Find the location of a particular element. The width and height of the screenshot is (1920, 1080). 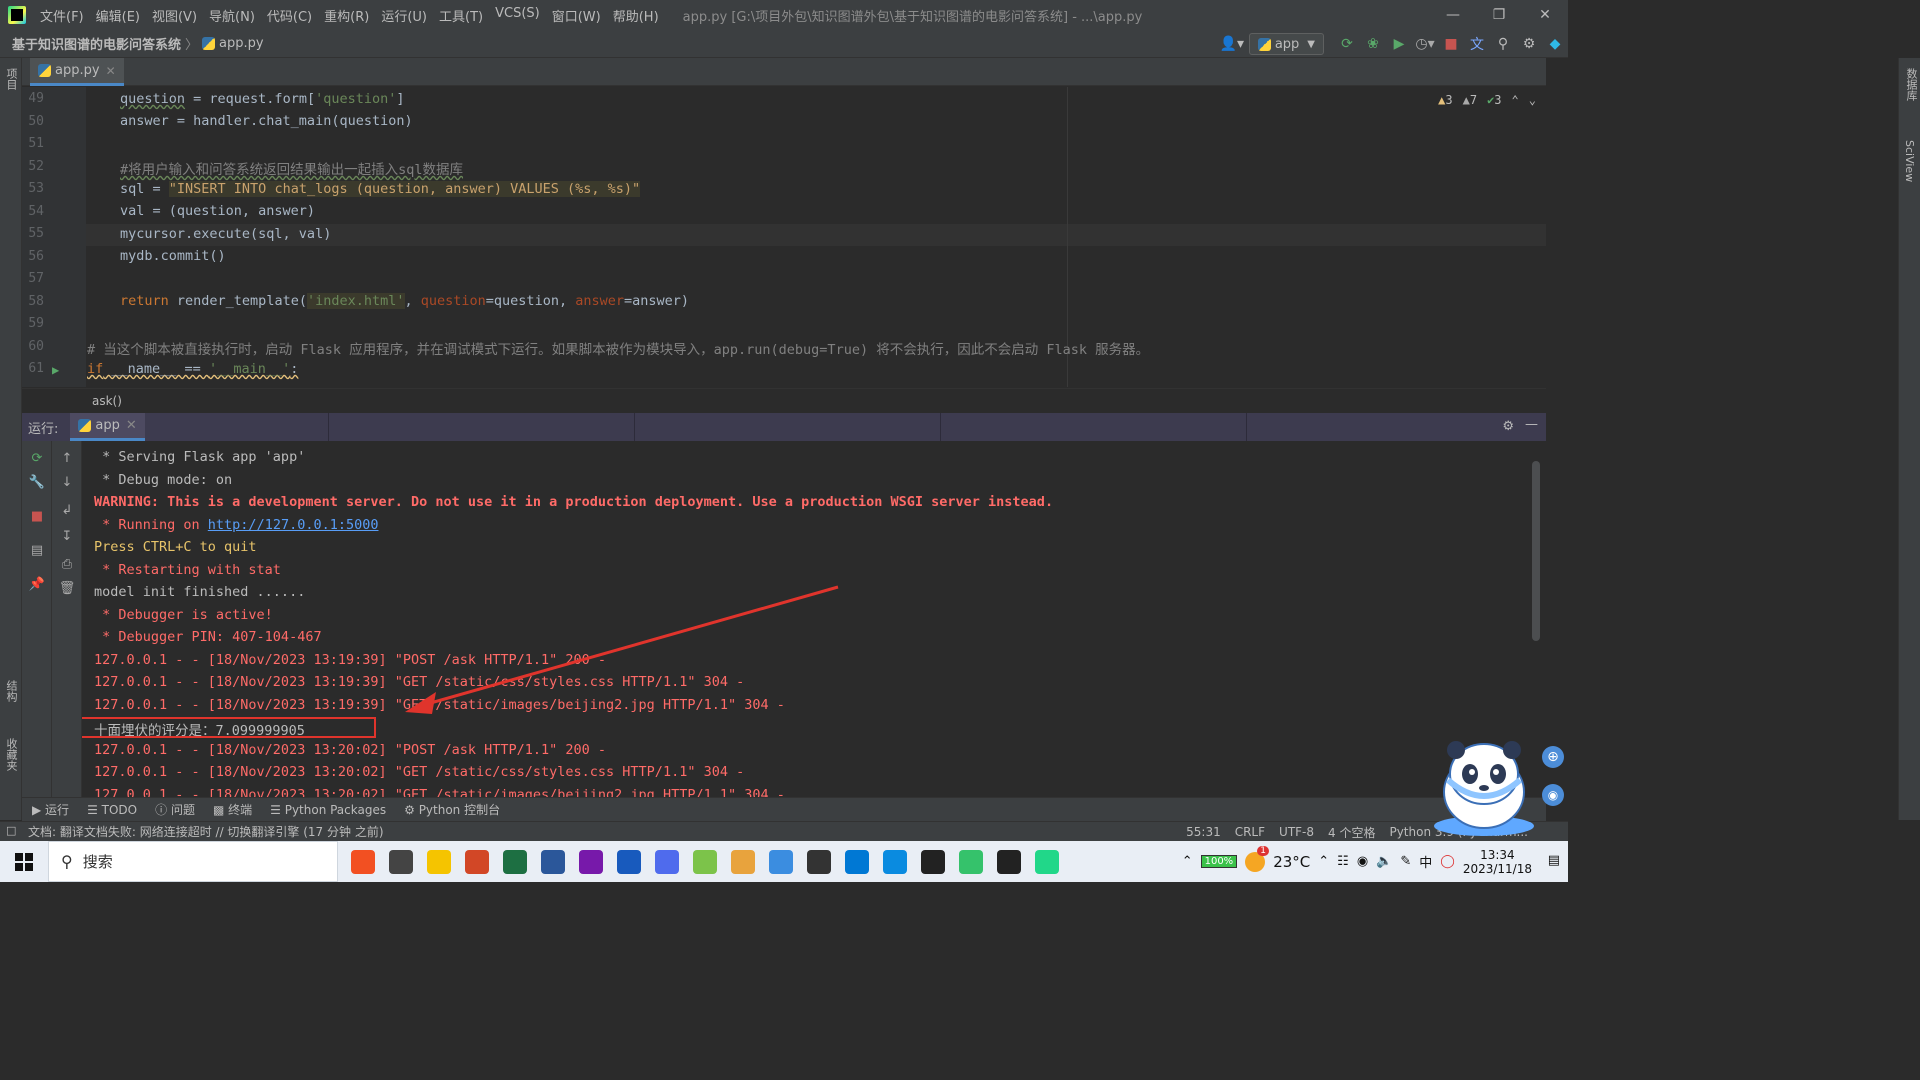

menu-item: 视图(V) is located at coordinates (174, 15).